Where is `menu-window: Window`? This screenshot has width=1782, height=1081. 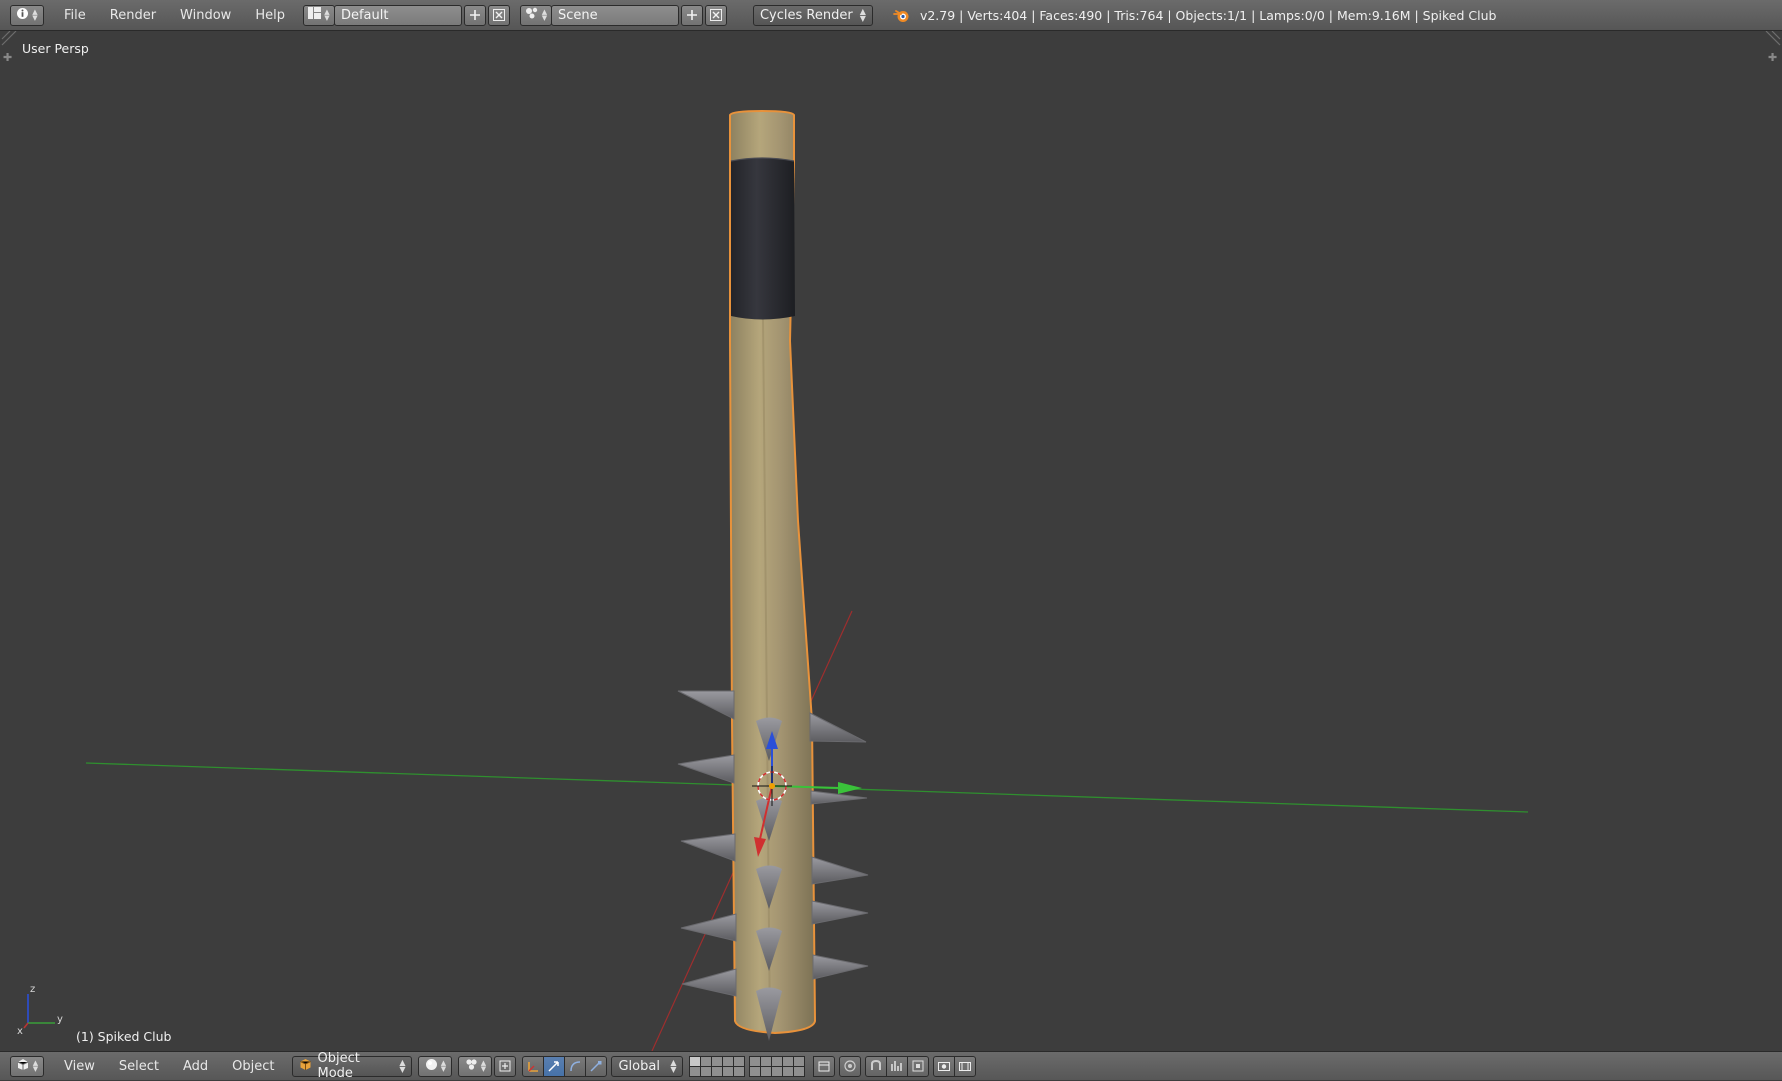 menu-window: Window is located at coordinates (205, 15).